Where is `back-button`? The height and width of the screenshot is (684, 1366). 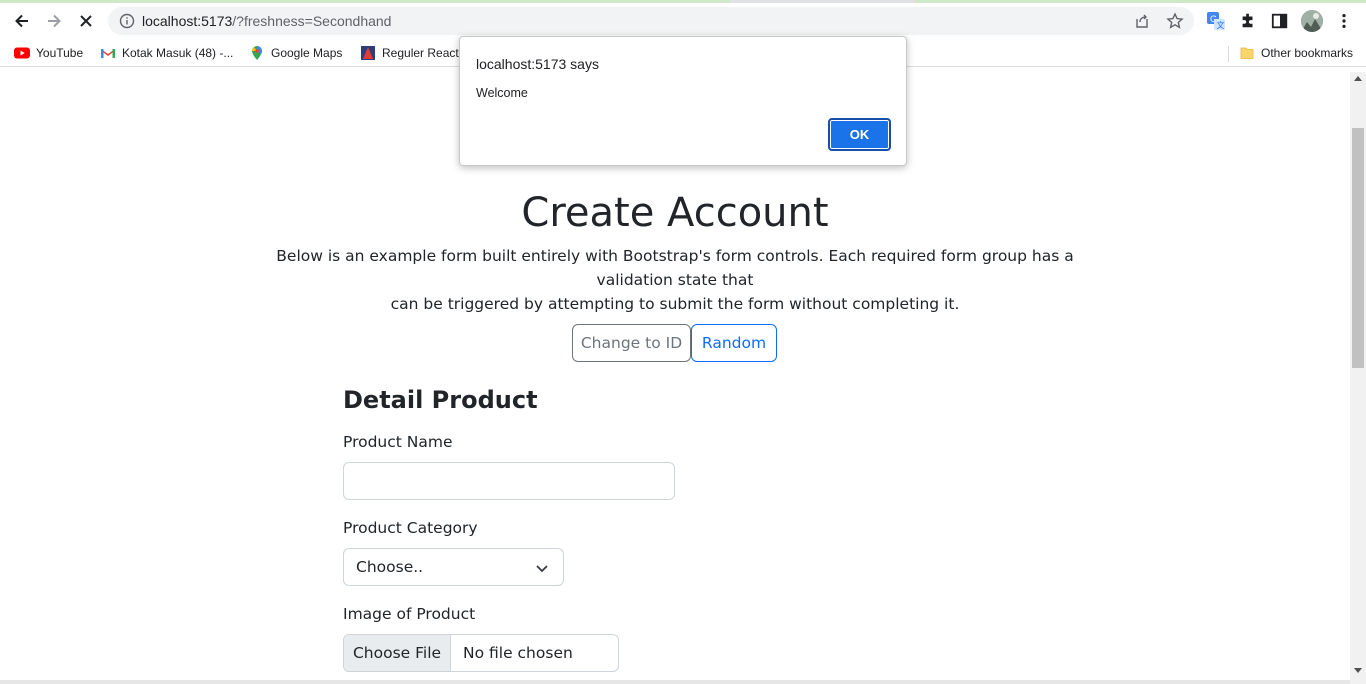
back-button is located at coordinates (22, 21).